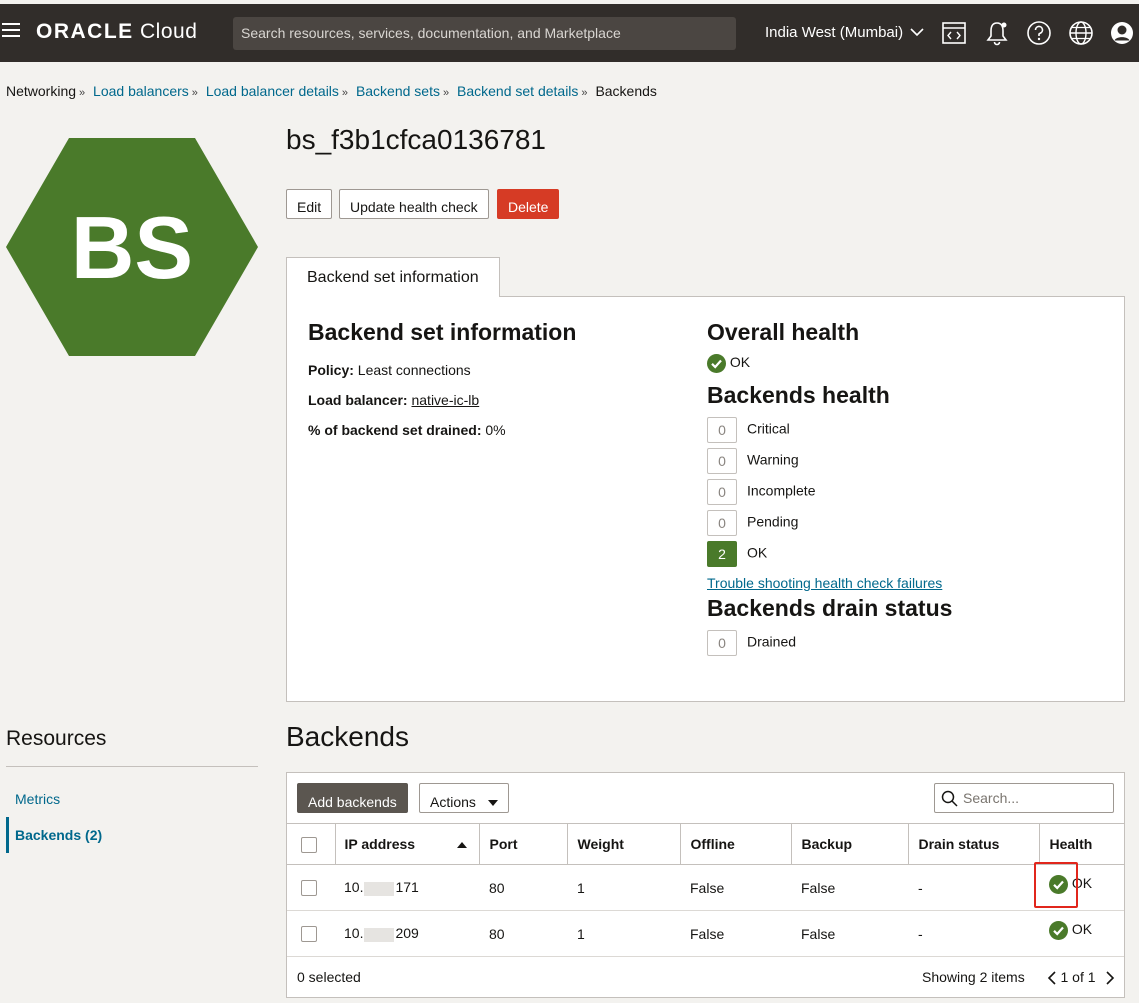  What do you see at coordinates (798, 395) in the screenshot?
I see `backends-health-heading: Backends health` at bounding box center [798, 395].